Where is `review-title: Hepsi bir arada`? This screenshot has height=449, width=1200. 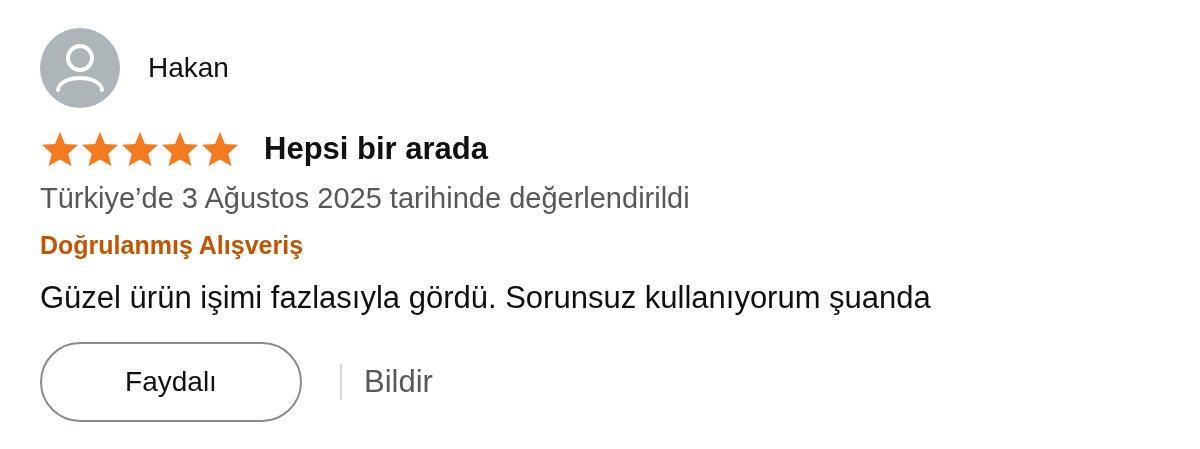
review-title: Hepsi bir arada is located at coordinates (376, 149).